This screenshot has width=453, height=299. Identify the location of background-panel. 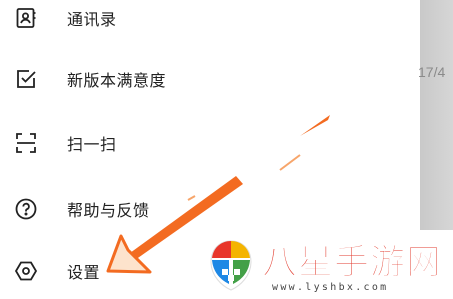
(436, 115).